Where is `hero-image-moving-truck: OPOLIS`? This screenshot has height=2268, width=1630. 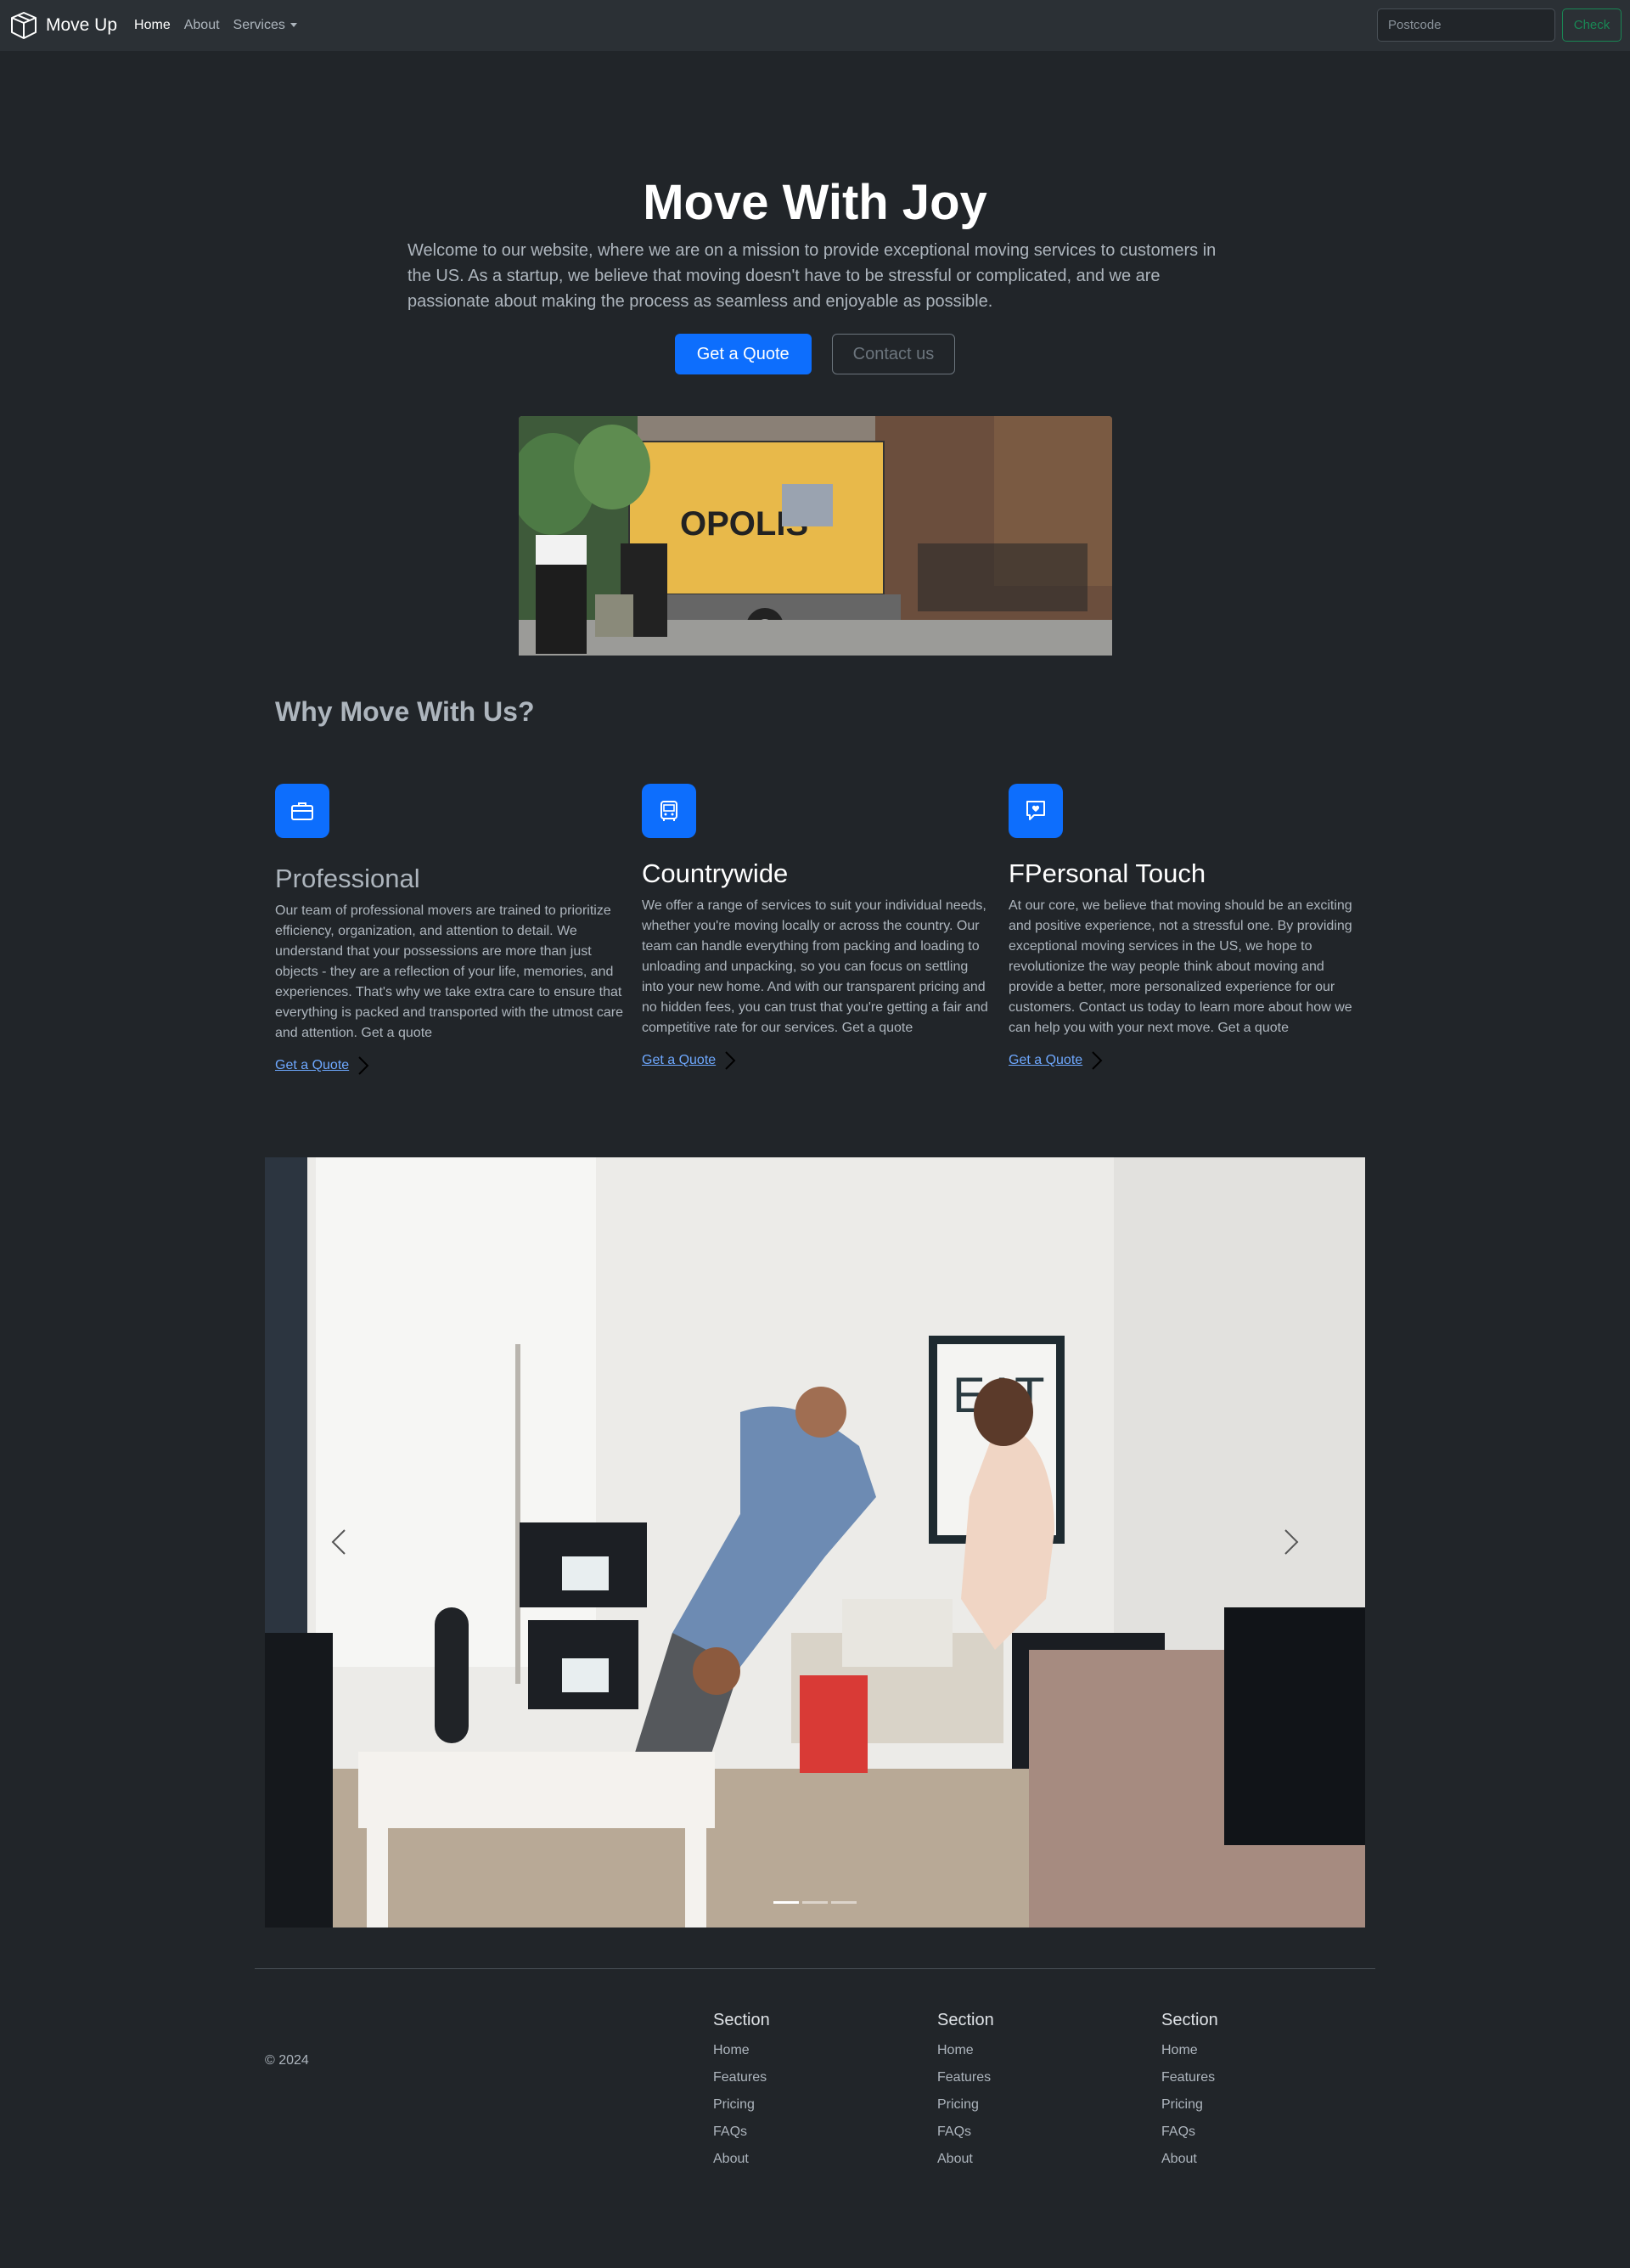 hero-image-moving-truck: OPOLIS is located at coordinates (816, 536).